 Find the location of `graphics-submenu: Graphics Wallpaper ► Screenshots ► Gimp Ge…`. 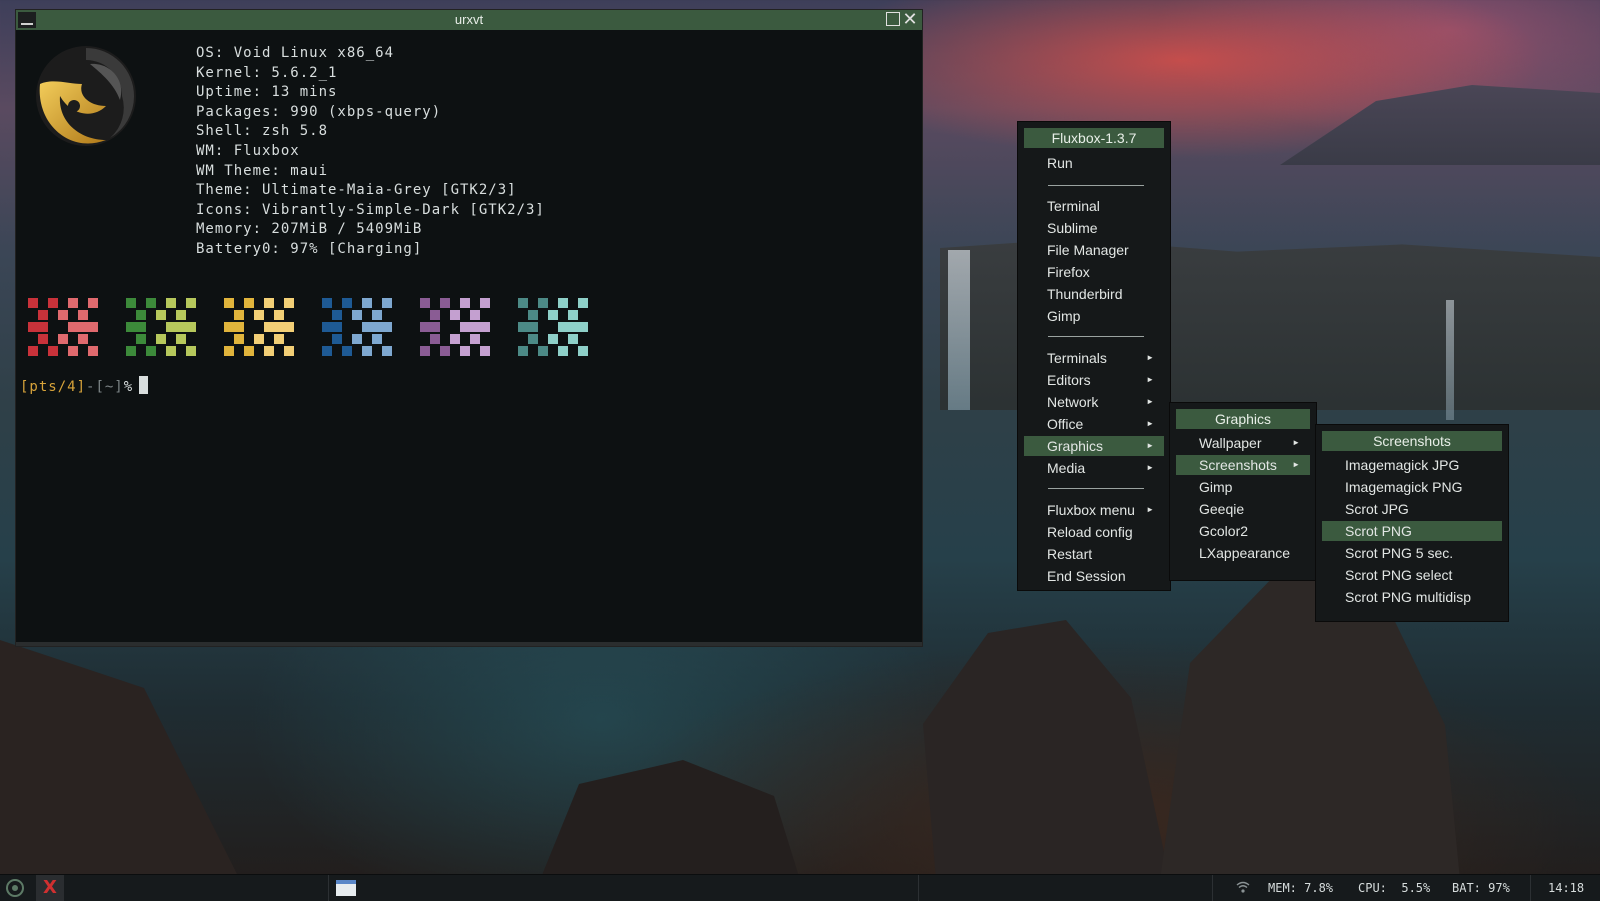

graphics-submenu: Graphics Wallpaper ► Screenshots ► Gimp Ge… is located at coordinates (1243, 491).